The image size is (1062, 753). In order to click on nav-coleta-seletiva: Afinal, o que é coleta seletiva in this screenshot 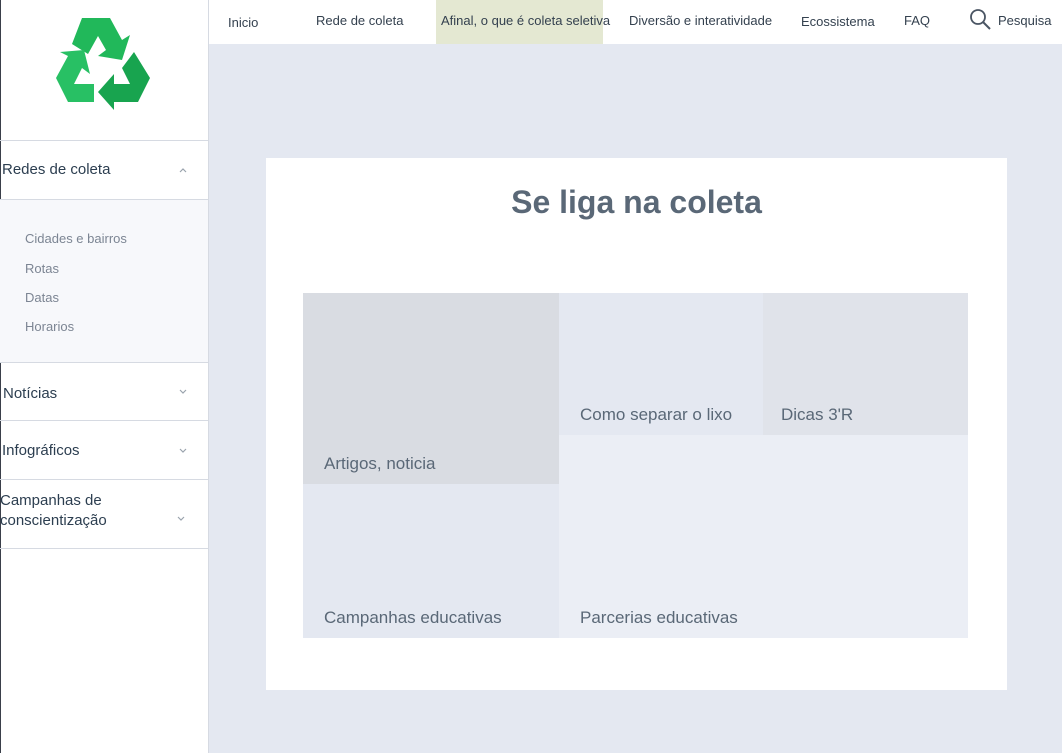, I will do `click(523, 22)`.